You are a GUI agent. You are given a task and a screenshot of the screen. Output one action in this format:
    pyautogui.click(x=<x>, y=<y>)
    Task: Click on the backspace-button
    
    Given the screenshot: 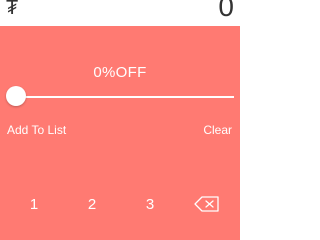 What is the action you would take?
    pyautogui.click(x=207, y=204)
    